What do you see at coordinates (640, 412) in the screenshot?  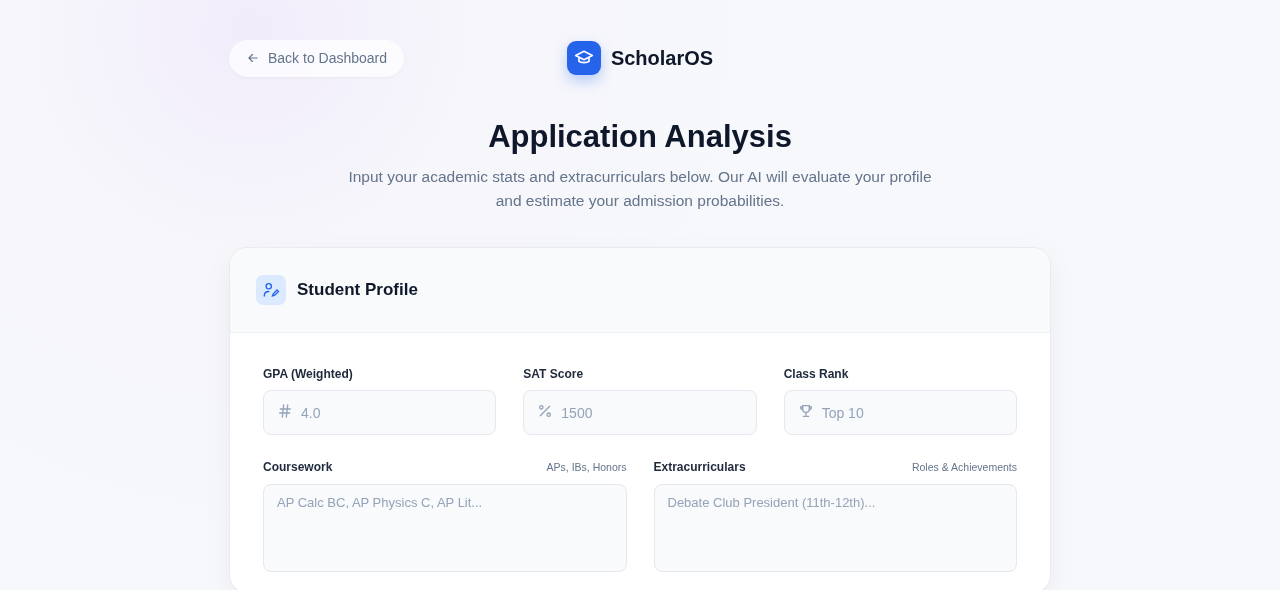 I see `input-field: 1500` at bounding box center [640, 412].